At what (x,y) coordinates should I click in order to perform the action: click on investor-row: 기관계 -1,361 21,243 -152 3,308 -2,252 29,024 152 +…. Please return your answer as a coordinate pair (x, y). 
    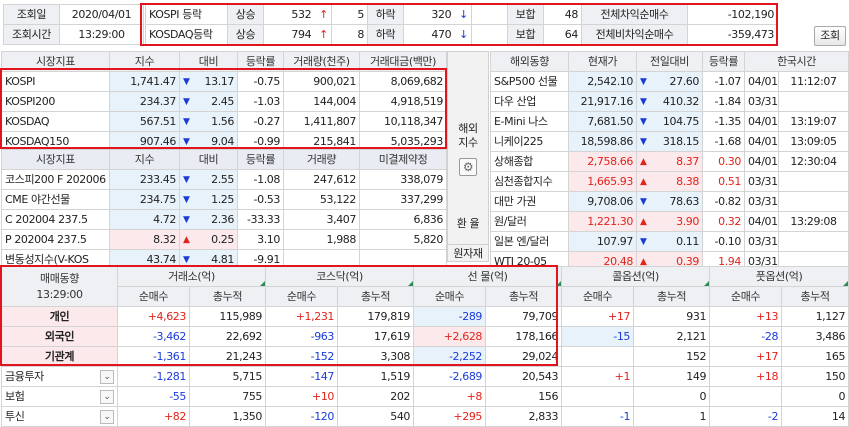
    Looking at the image, I should click on (425, 356).